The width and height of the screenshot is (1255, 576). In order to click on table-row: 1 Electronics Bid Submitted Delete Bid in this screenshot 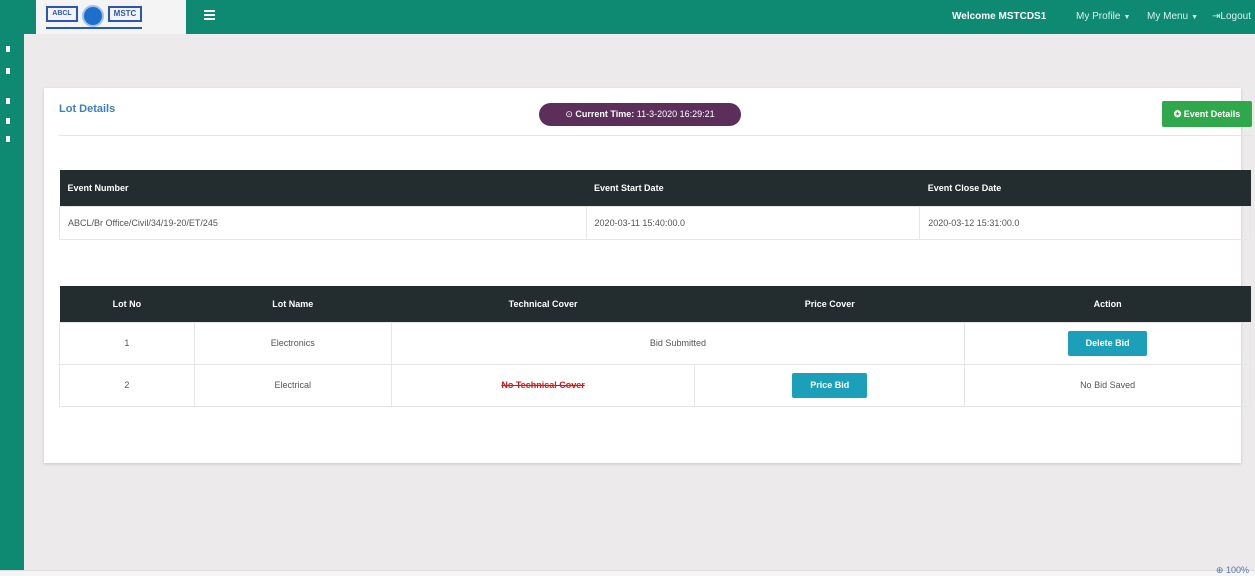, I will do `click(655, 343)`.